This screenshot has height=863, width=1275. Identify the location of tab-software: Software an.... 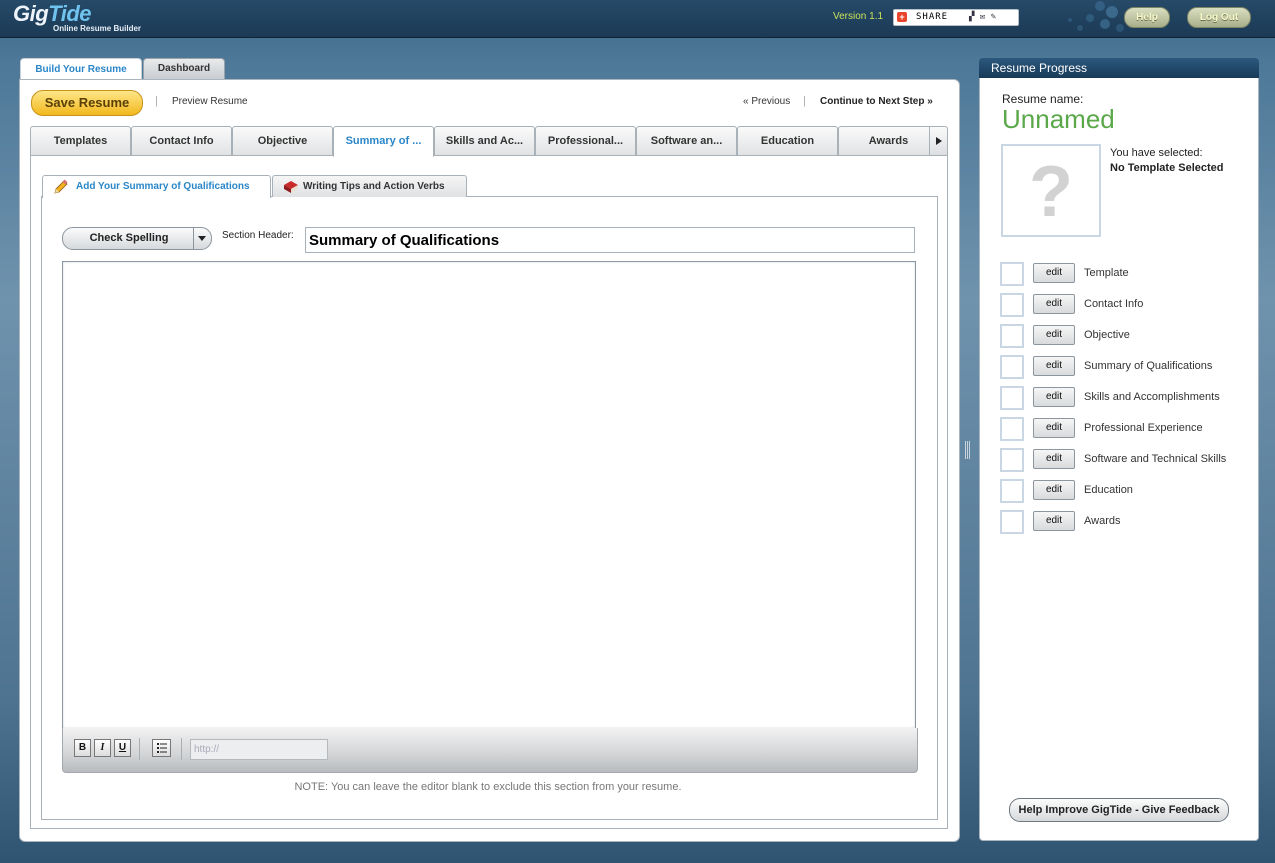
(686, 141).